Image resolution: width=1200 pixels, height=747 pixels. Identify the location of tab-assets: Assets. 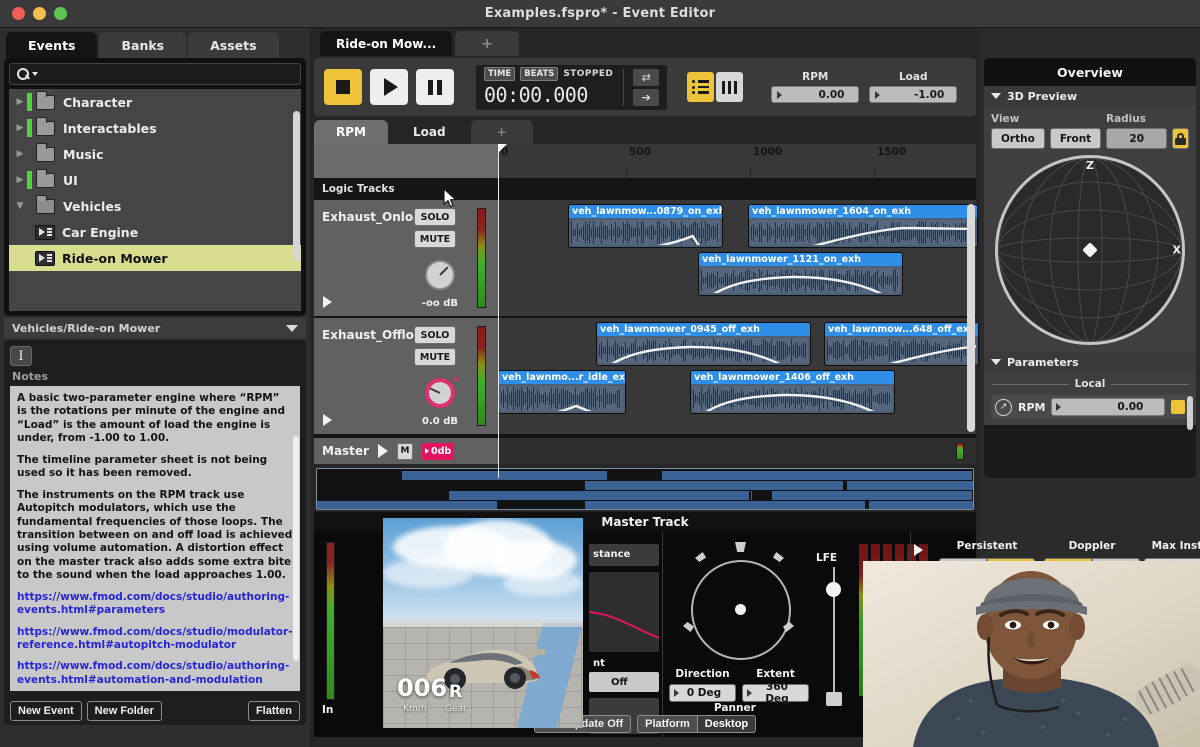
(233, 45).